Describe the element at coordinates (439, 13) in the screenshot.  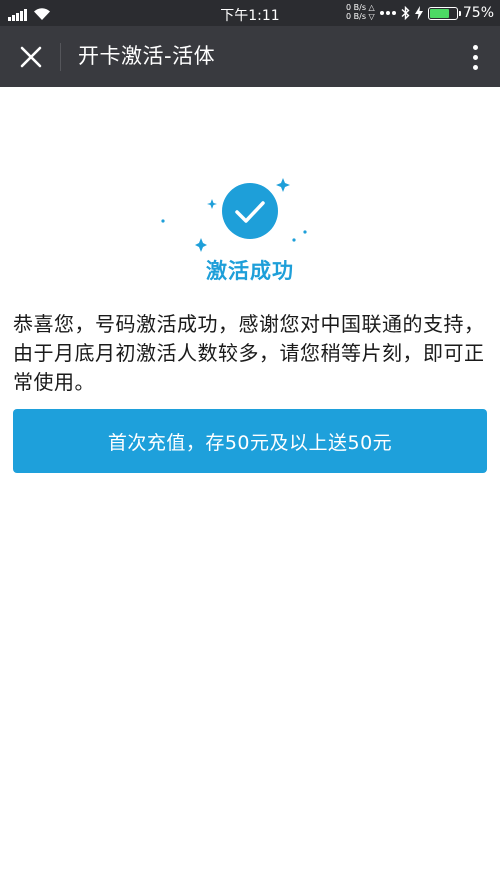
I see `battery-level-fill` at that location.